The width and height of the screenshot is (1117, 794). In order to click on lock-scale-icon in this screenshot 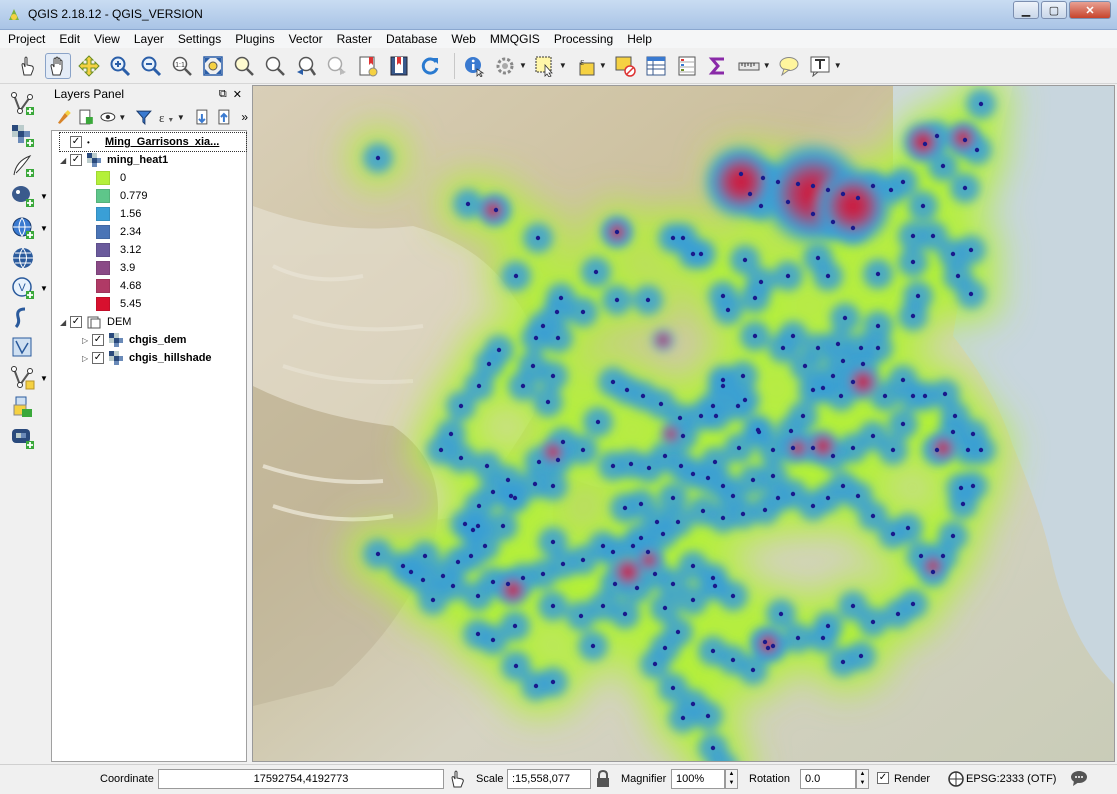, I will do `click(603, 780)`.